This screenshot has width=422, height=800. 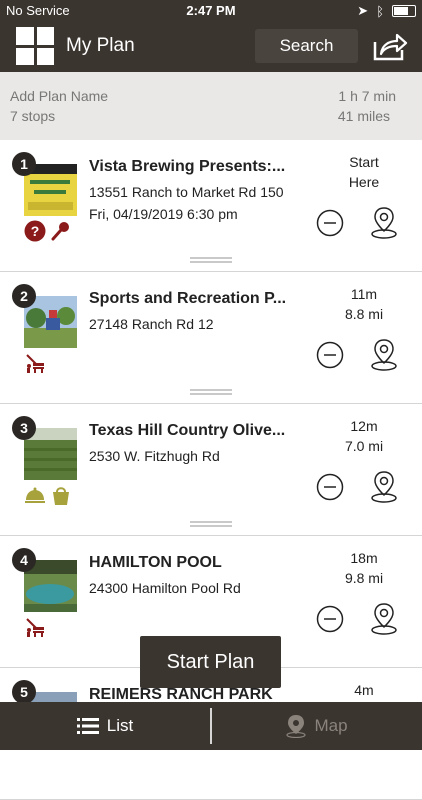 What do you see at coordinates (364, 162) in the screenshot?
I see `travel-label-top: Start` at bounding box center [364, 162].